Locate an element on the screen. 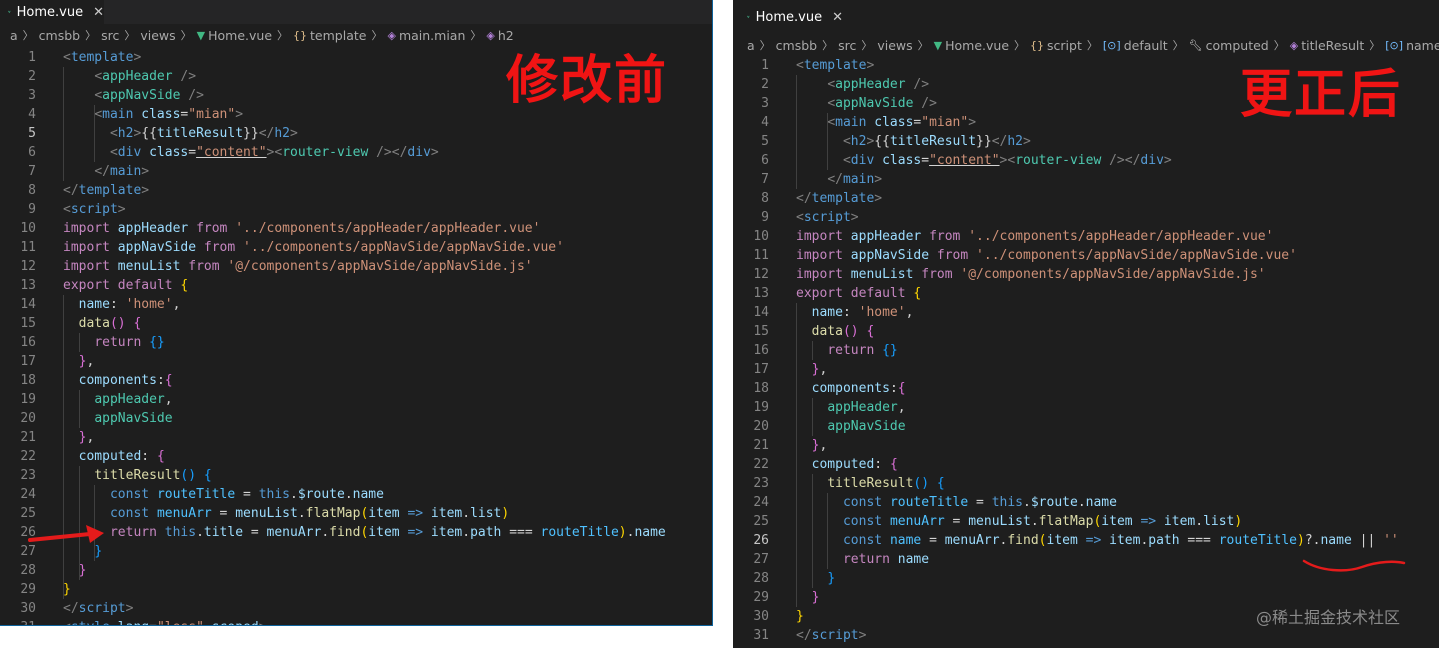 Image resolution: width=1439 pixels, height=648 pixels. code-token: item is located at coordinates (384, 513).